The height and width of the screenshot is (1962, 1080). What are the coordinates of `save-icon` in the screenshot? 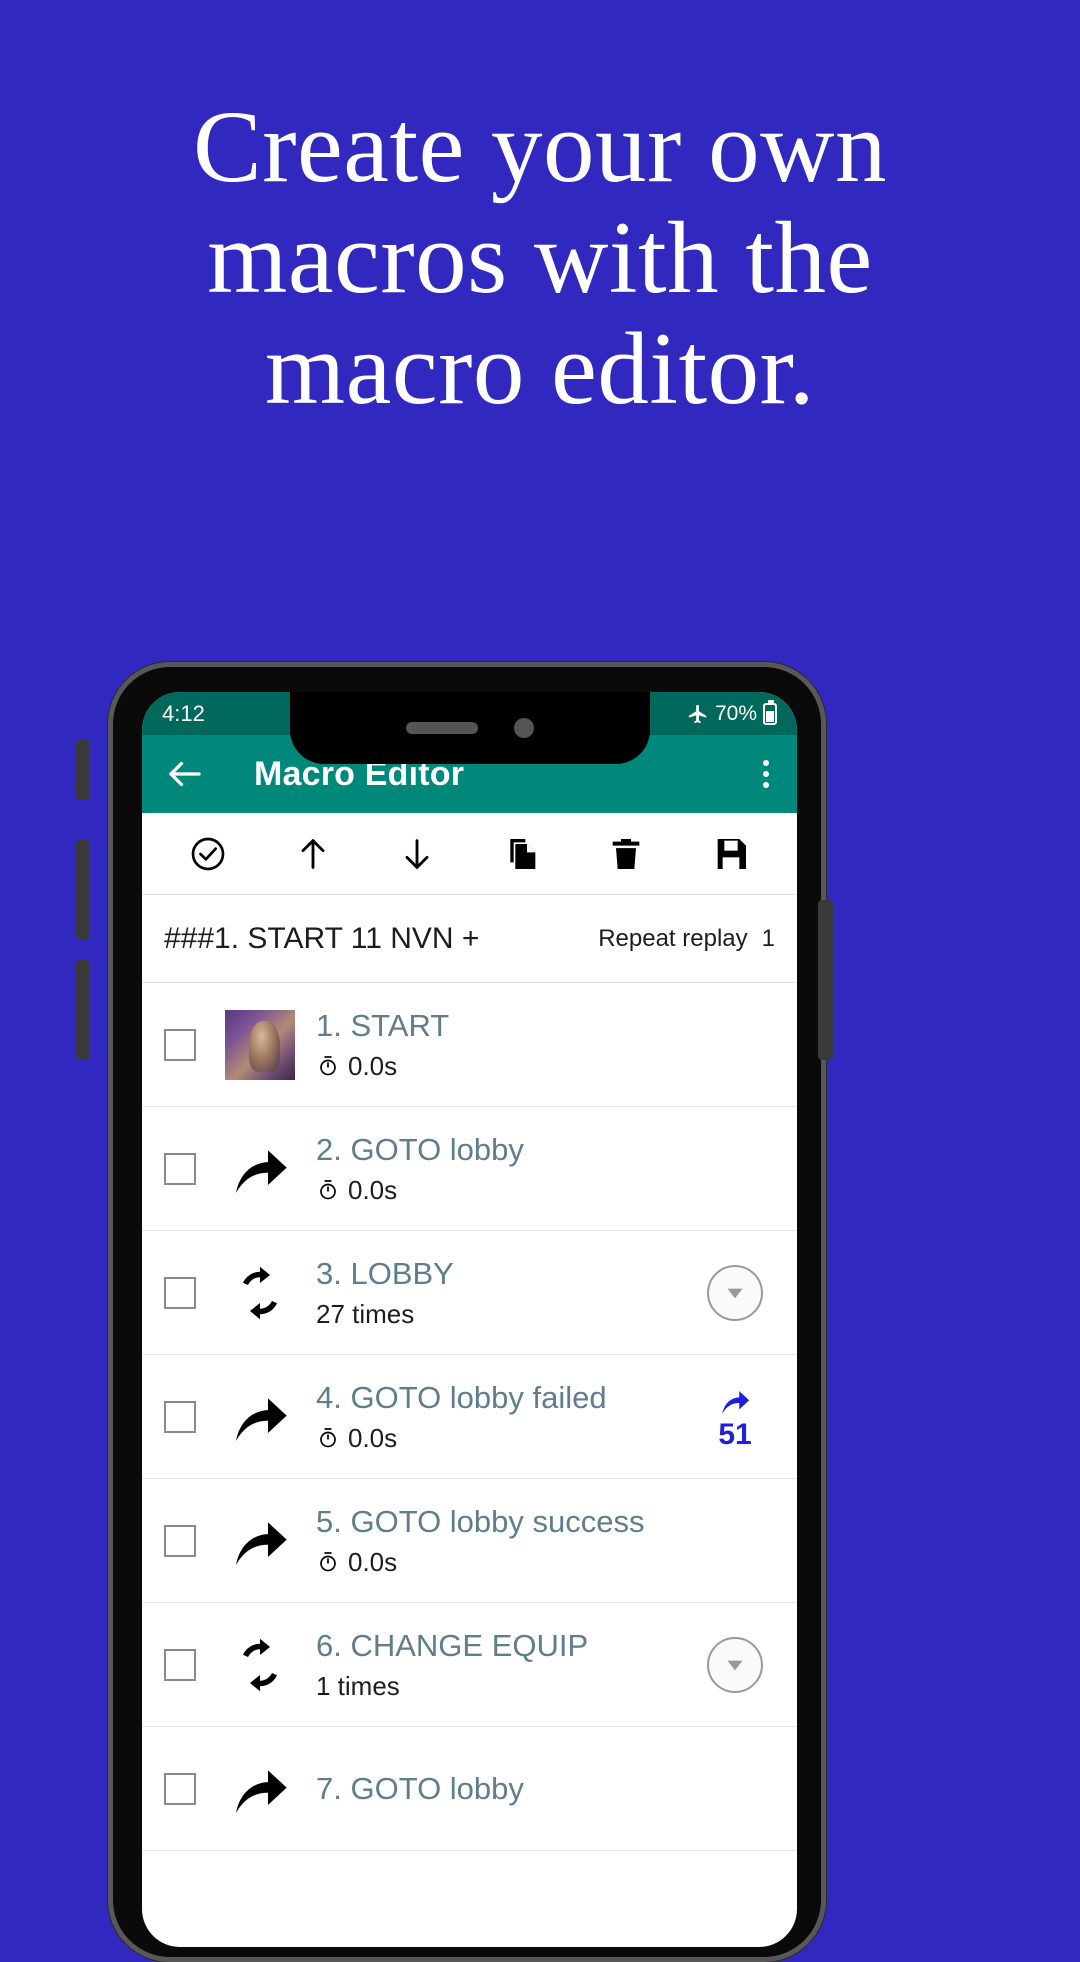 It's located at (731, 854).